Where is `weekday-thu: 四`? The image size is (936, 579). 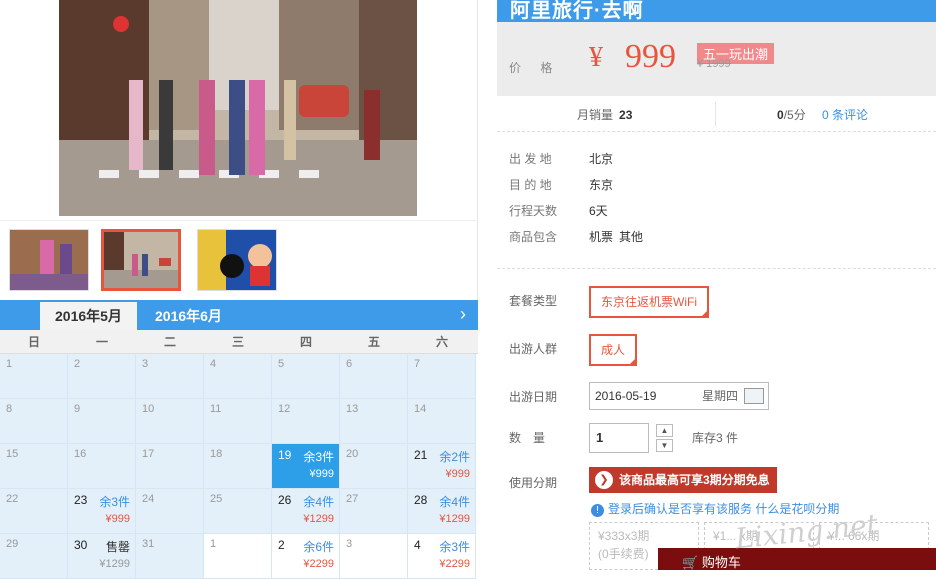 weekday-thu: 四 is located at coordinates (305, 342).